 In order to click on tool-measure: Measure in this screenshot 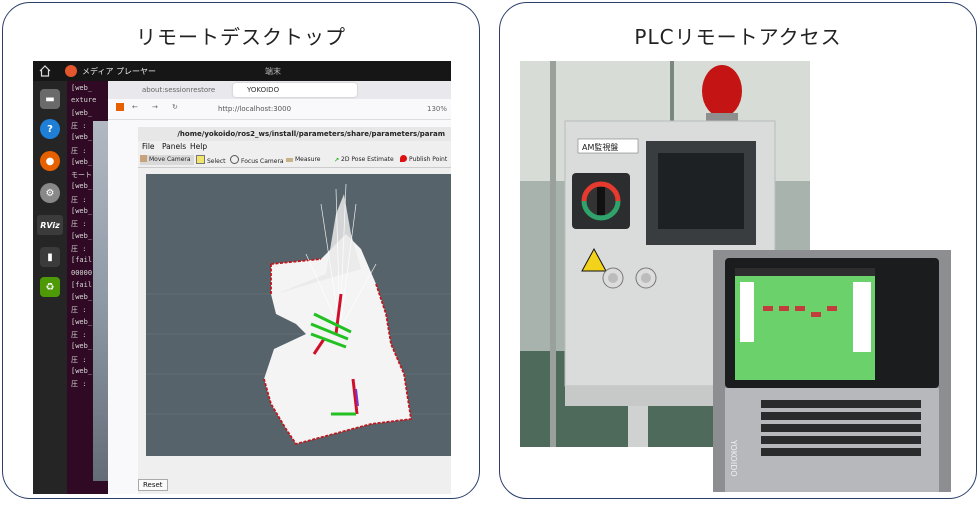, I will do `click(303, 160)`.